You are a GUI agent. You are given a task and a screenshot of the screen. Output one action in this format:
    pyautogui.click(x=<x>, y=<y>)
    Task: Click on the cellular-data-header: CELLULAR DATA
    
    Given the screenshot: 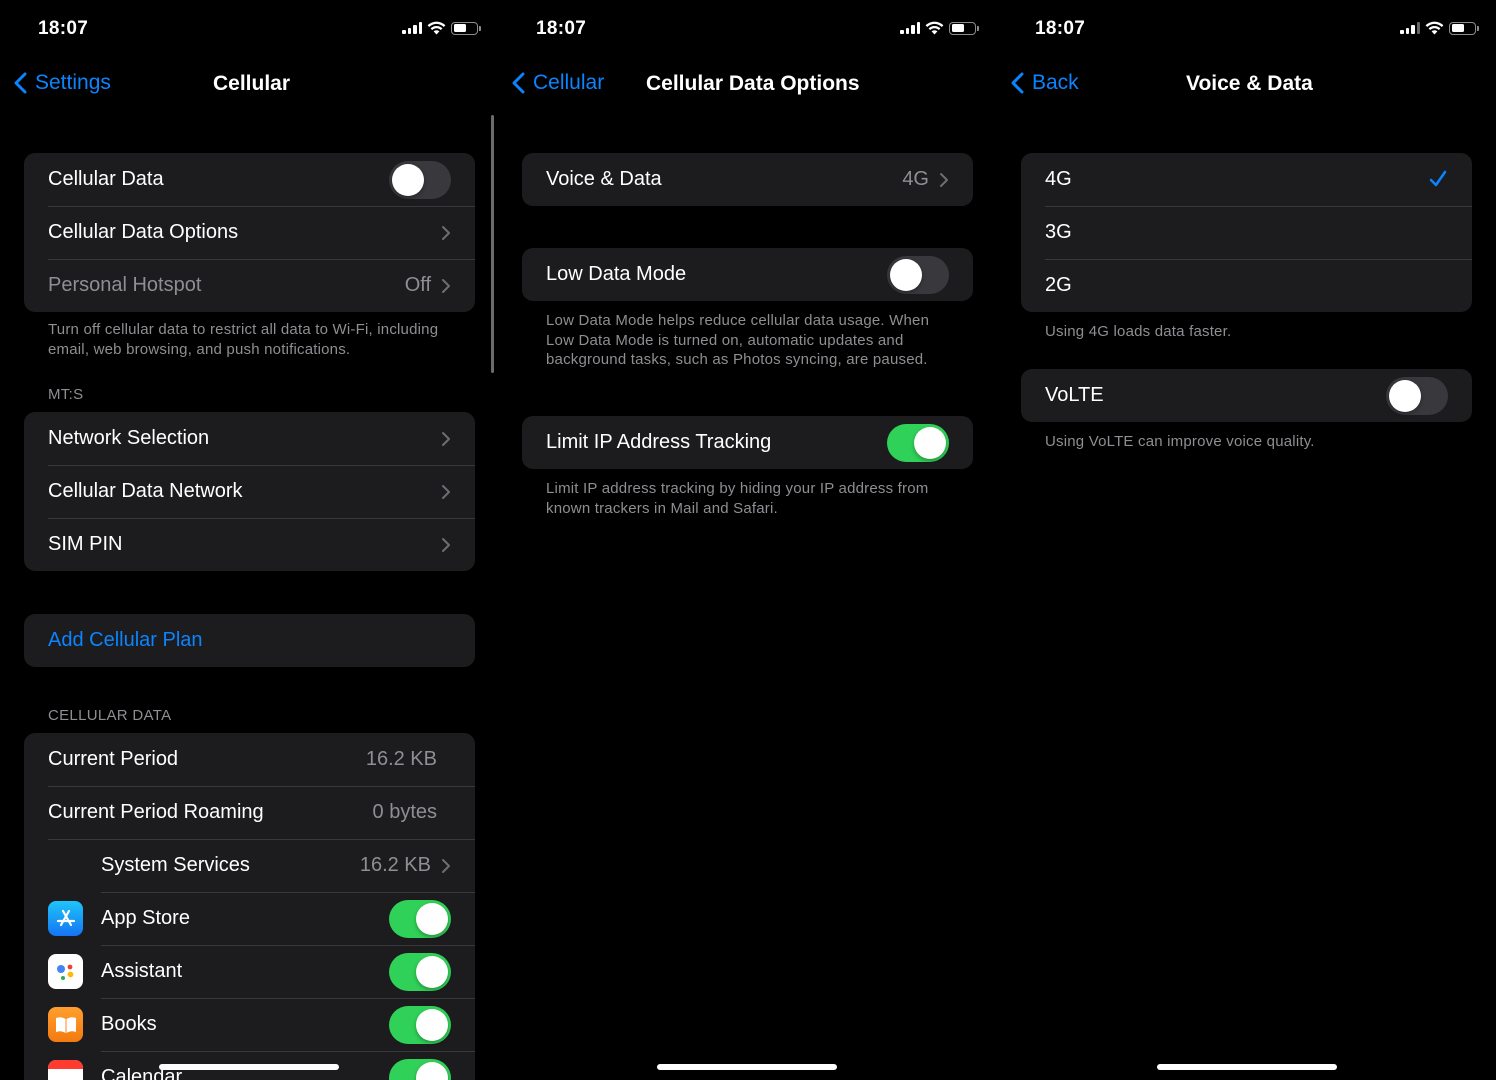 What is the action you would take?
    pyautogui.click(x=110, y=715)
    